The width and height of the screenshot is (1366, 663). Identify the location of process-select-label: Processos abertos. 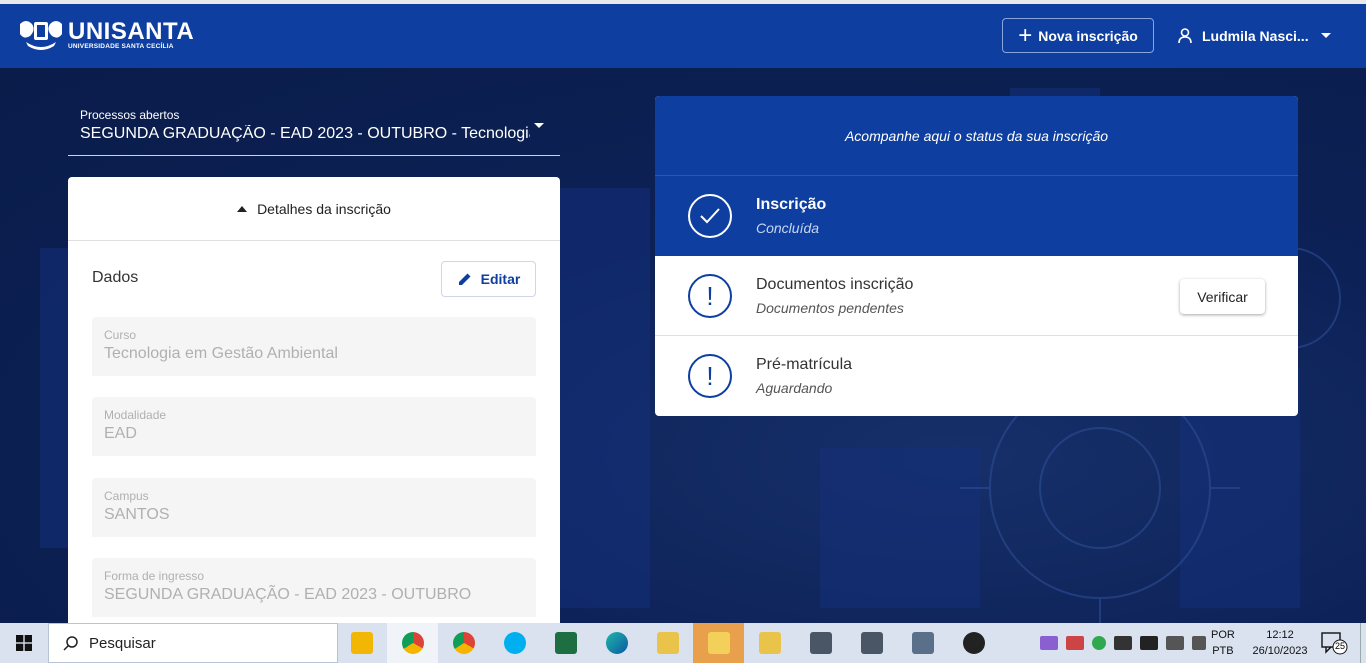
(130, 115).